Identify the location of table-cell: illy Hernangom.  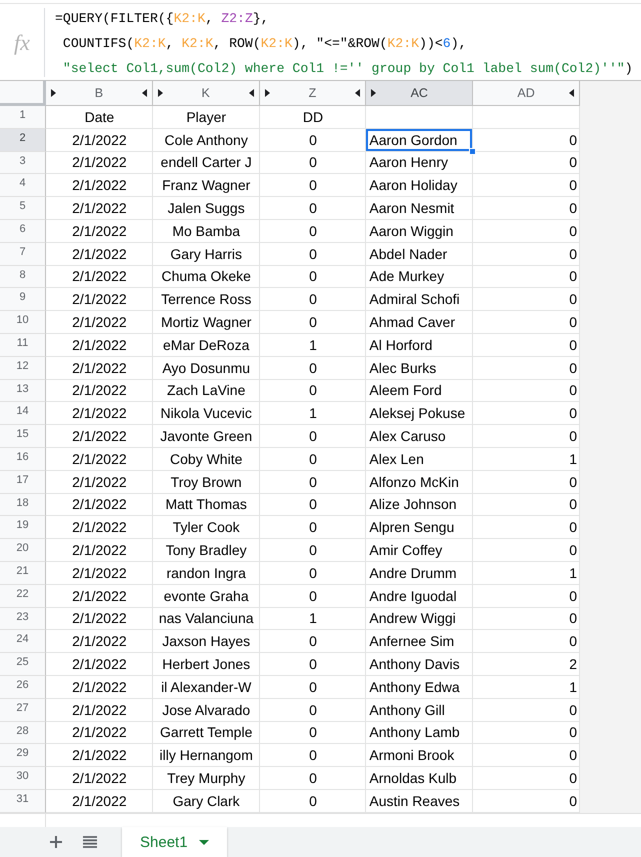
(206, 756).